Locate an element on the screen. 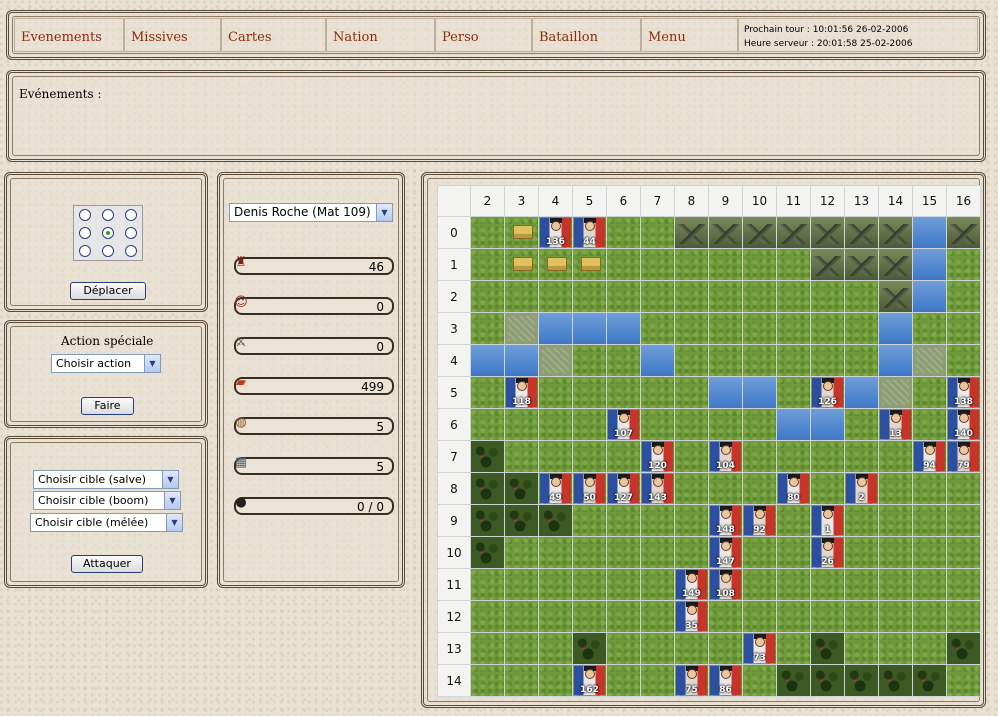  soldier-unit-icon: 75 is located at coordinates (691, 680).